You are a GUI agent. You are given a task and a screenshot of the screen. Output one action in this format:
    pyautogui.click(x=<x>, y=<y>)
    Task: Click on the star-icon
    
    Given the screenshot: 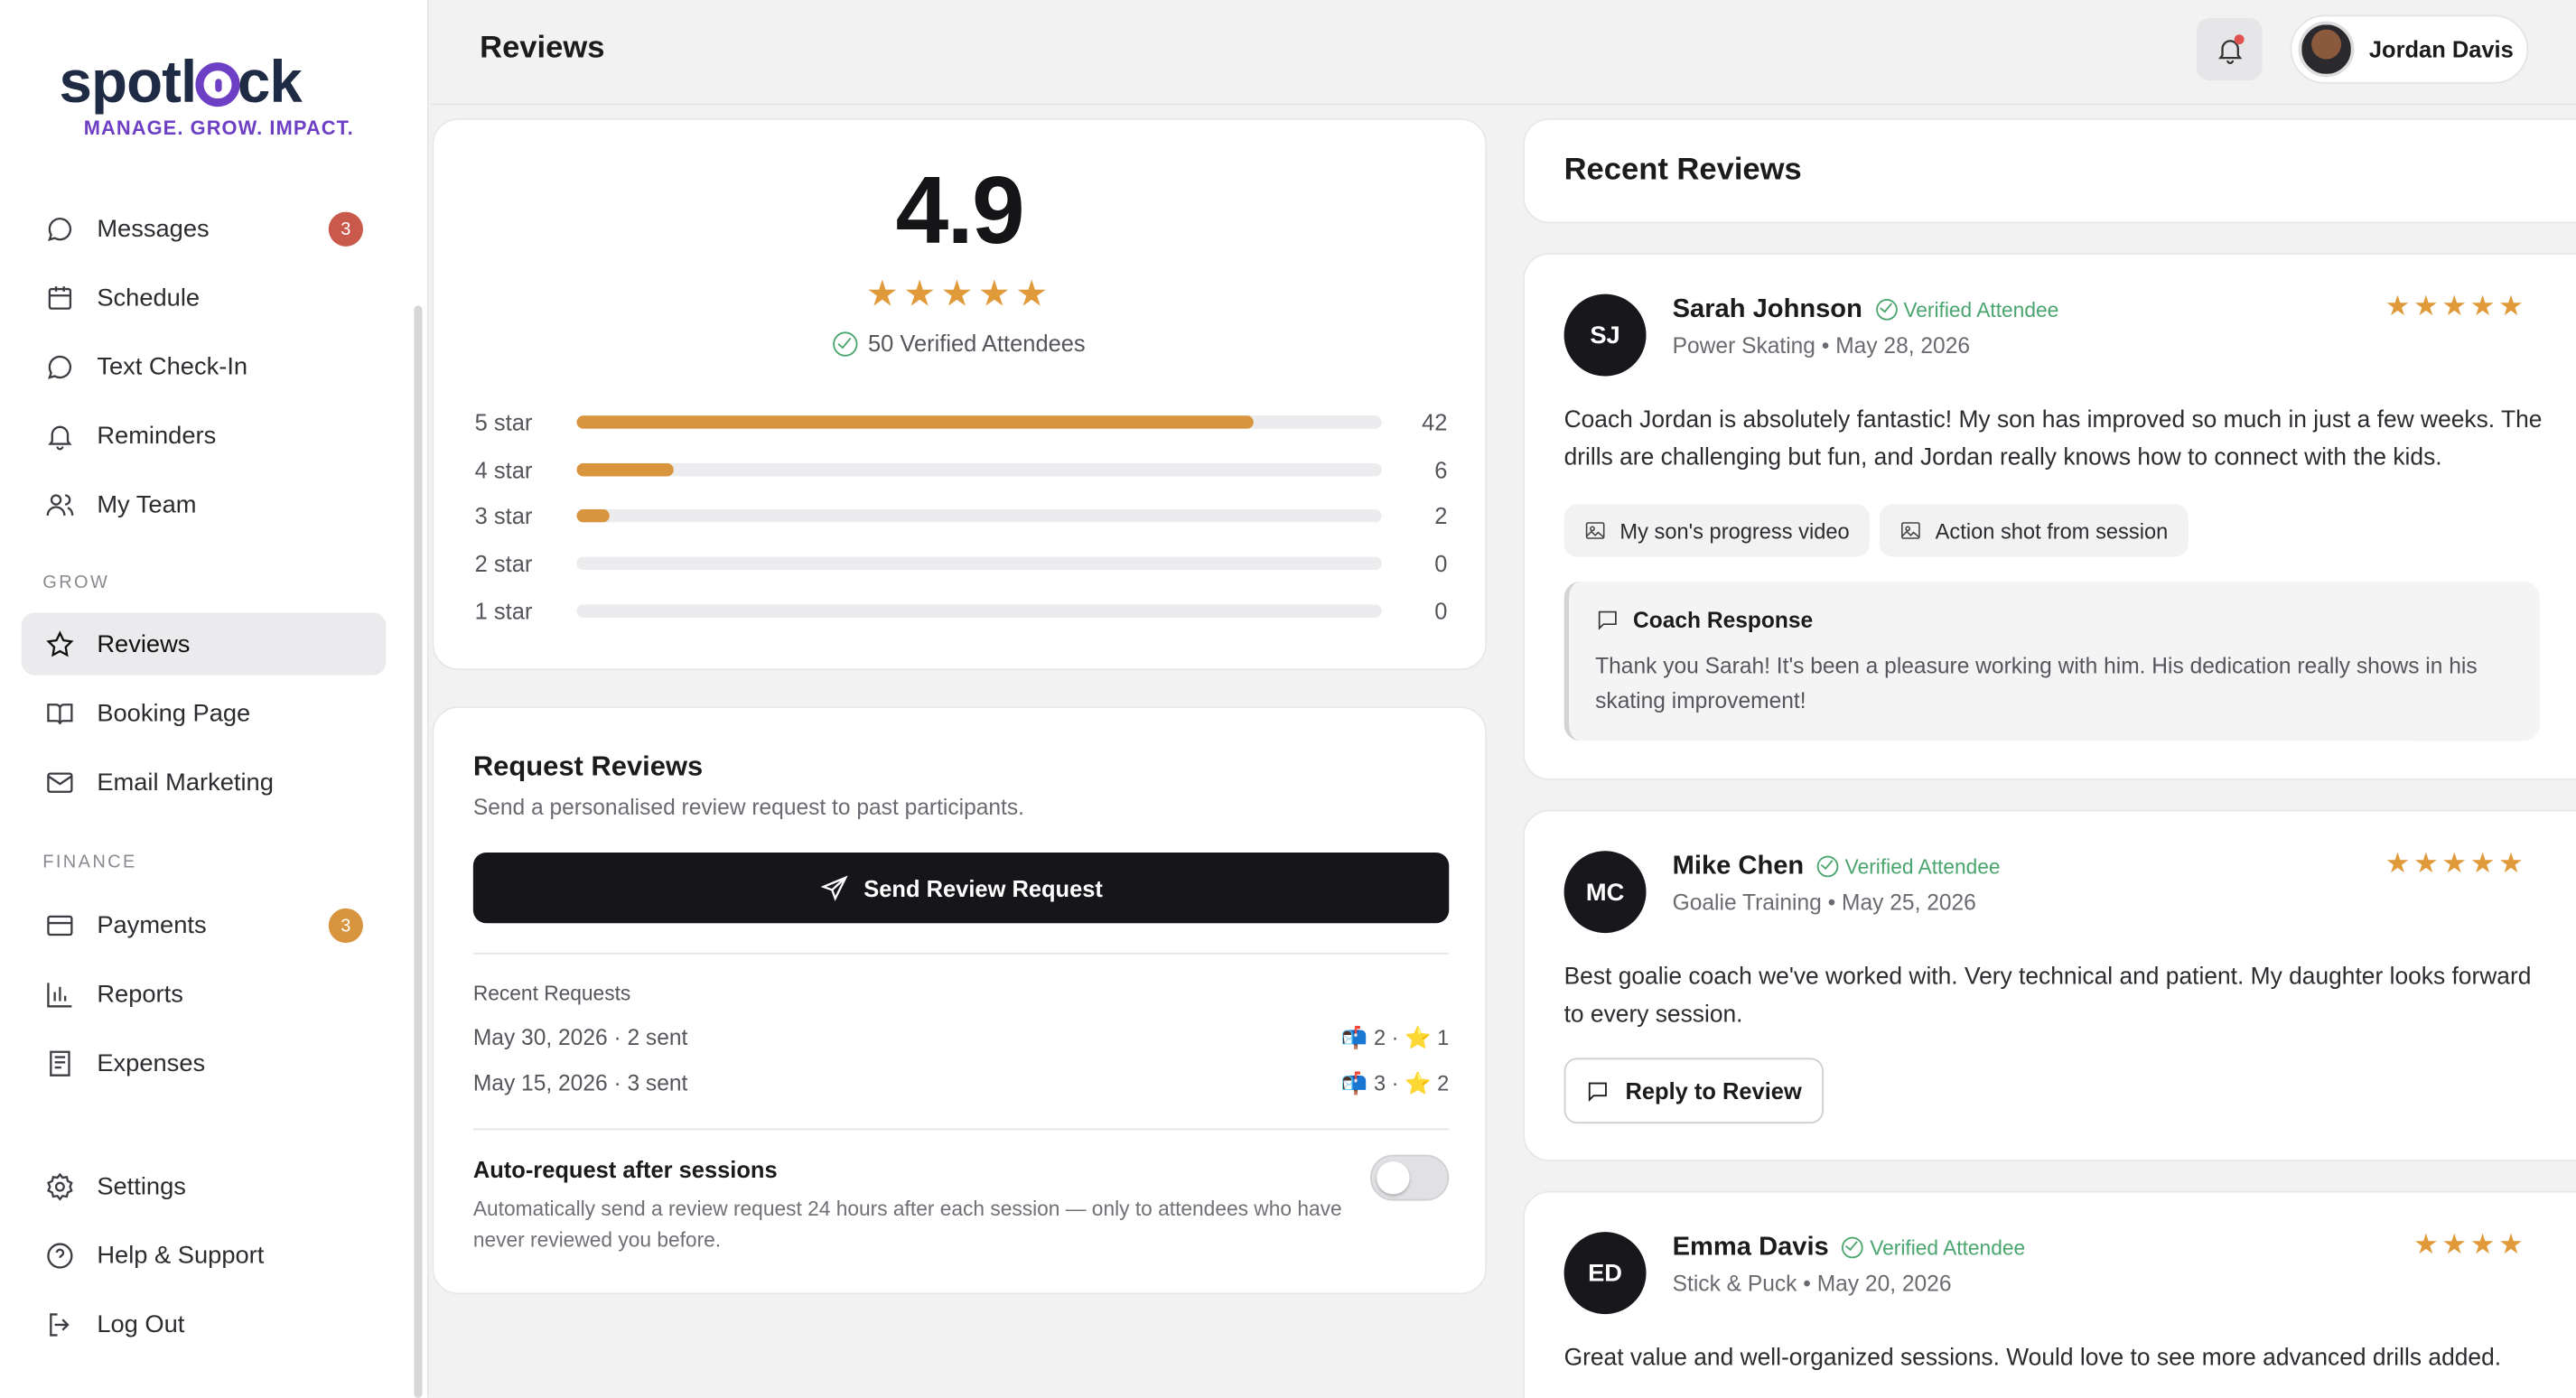 What is the action you would take?
    pyautogui.click(x=59, y=644)
    